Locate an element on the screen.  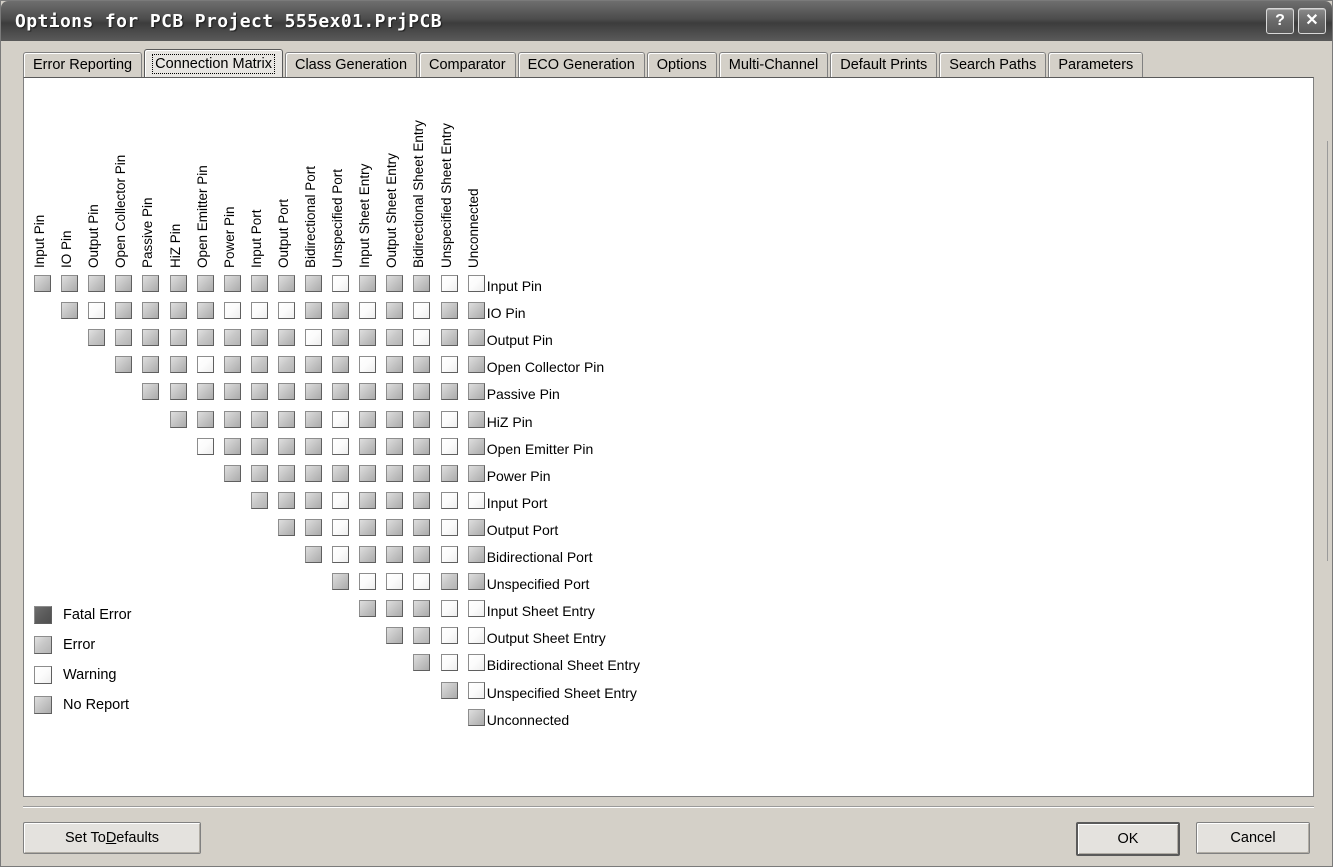
tab-comparator: Comparator is located at coordinates (467, 64).